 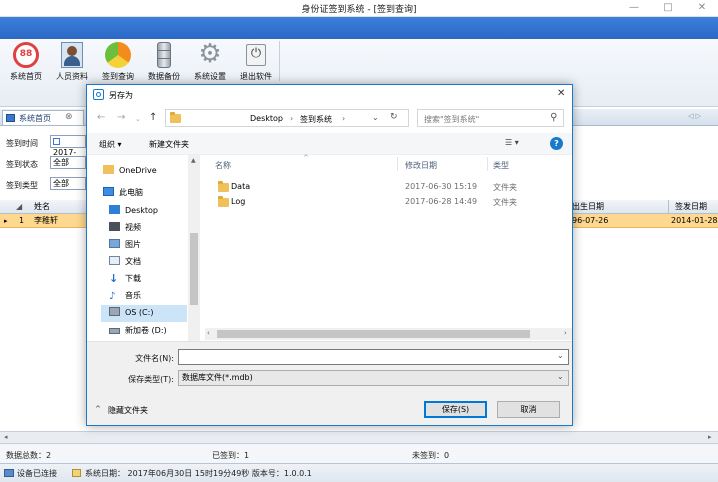 What do you see at coordinates (6, 437) in the screenshot?
I see `scroll-left-icon: ◂` at bounding box center [6, 437].